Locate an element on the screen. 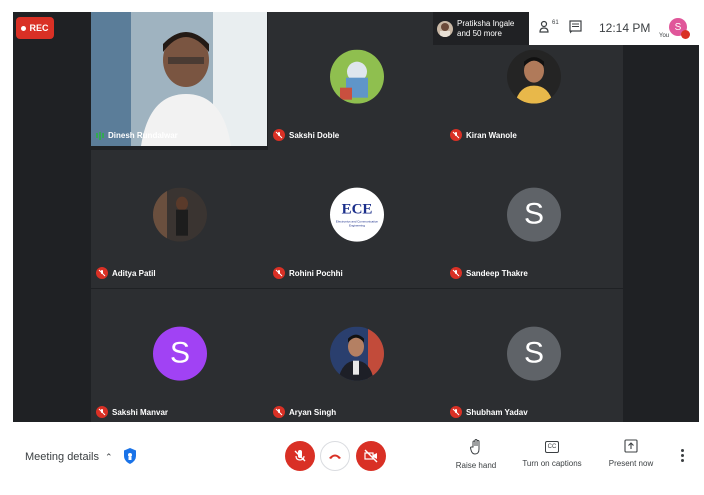  captions-label: Turn on captions is located at coordinates (552, 463).